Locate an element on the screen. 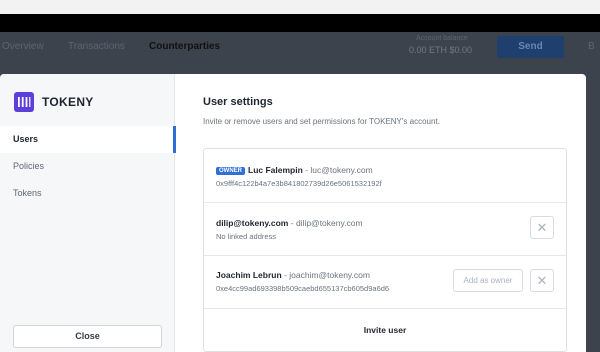  user-address: No linked address is located at coordinates (246, 236).